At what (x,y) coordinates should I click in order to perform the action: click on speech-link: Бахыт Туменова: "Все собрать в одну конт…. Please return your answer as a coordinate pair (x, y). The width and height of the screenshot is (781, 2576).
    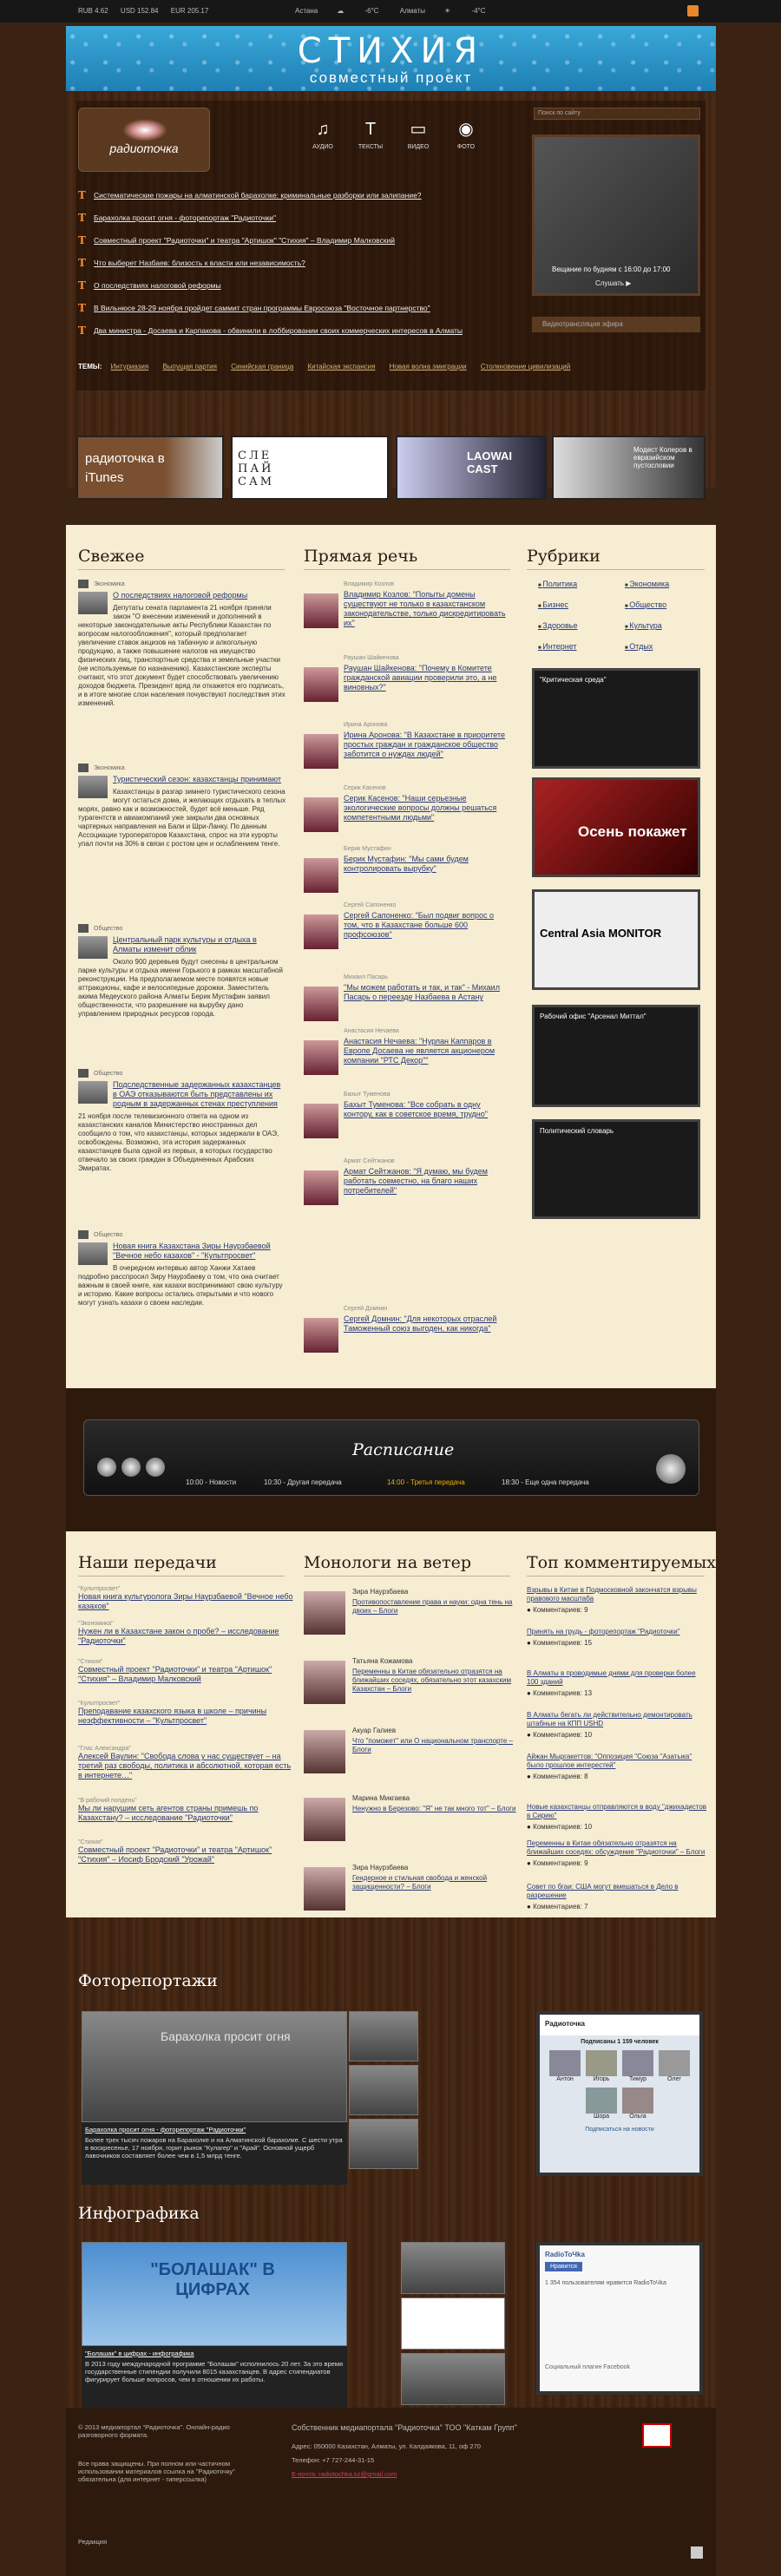
    Looking at the image, I should click on (426, 1109).